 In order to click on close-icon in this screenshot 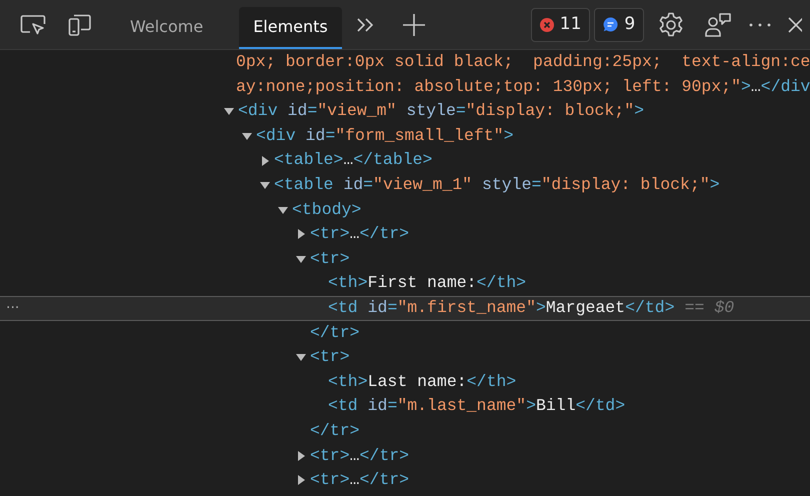, I will do `click(795, 24)`.